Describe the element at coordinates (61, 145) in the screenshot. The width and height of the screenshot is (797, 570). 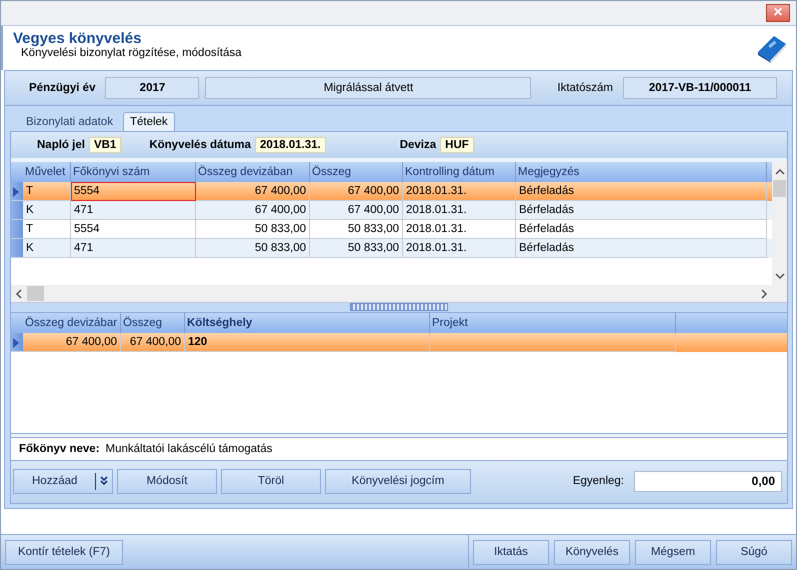
I see `field-label: Napló jel` at that location.